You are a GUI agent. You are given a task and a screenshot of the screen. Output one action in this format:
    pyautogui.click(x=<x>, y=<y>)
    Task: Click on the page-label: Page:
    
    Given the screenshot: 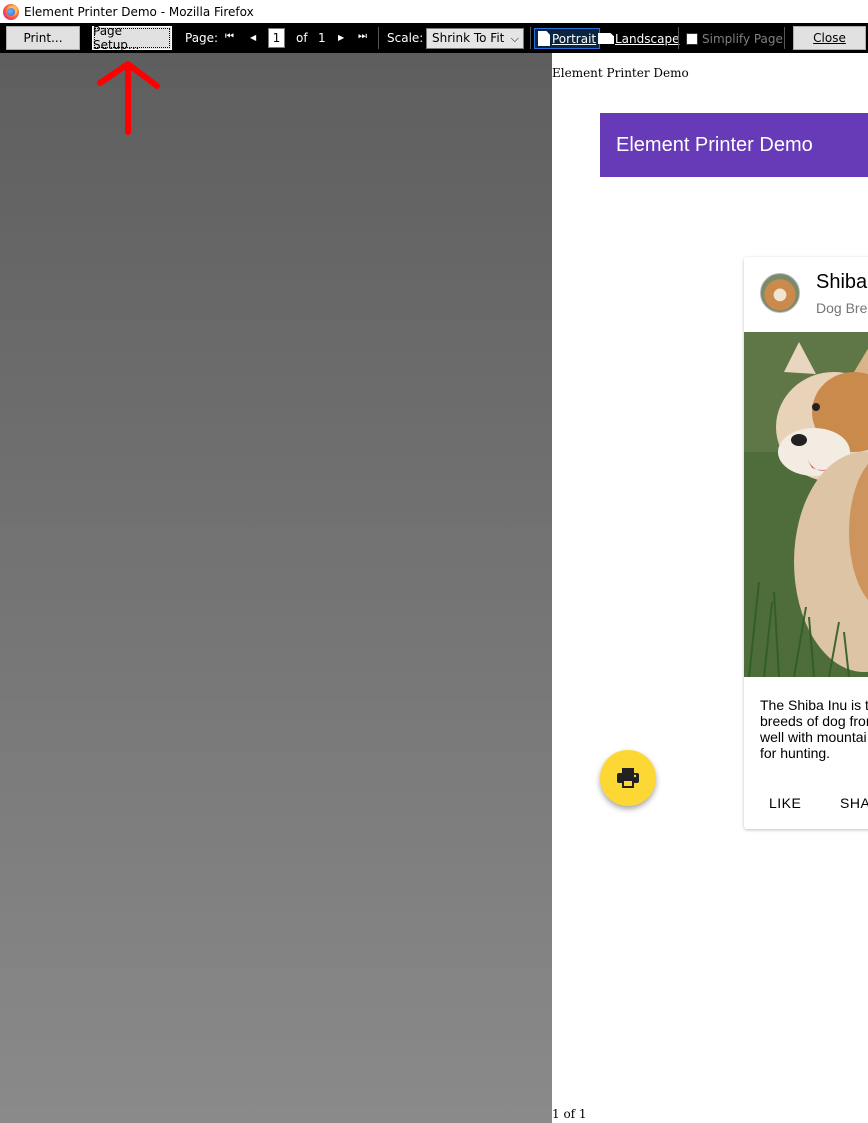 What is the action you would take?
    pyautogui.click(x=202, y=38)
    